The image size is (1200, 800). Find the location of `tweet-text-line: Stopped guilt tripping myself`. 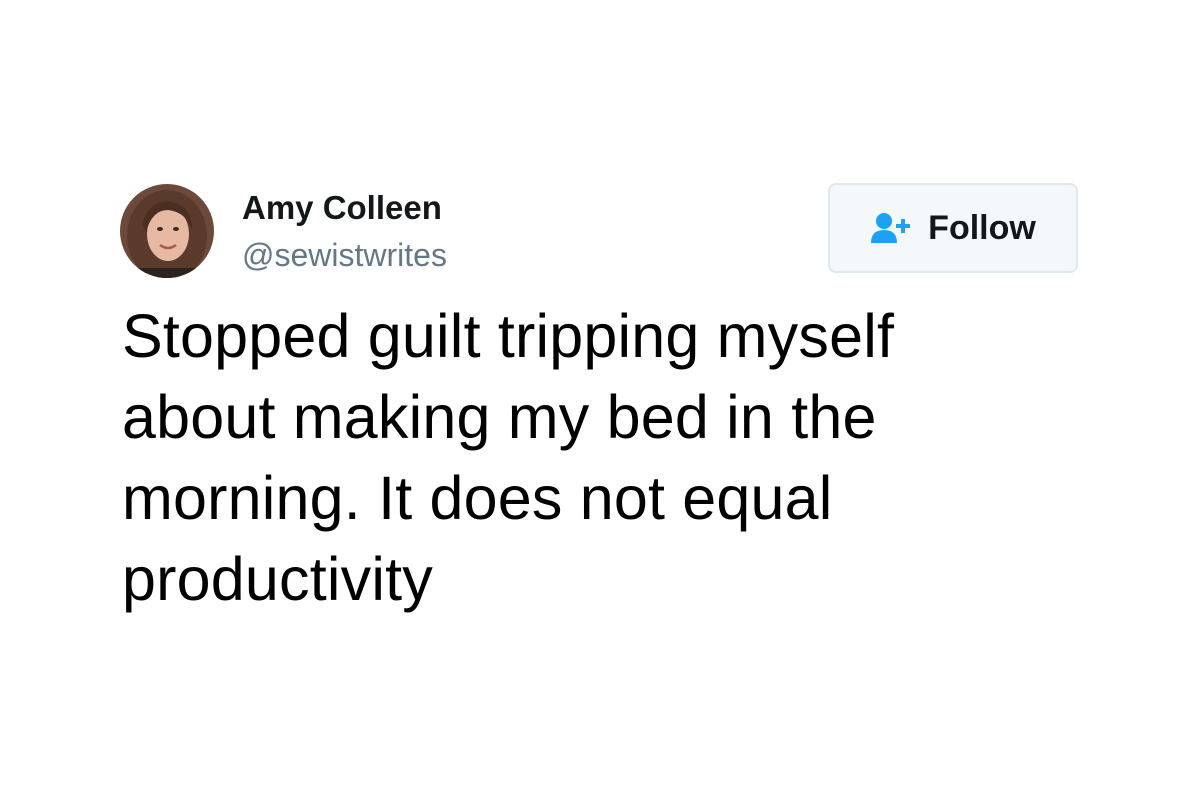

tweet-text-line: Stopped guilt tripping myself is located at coordinates (508, 336).